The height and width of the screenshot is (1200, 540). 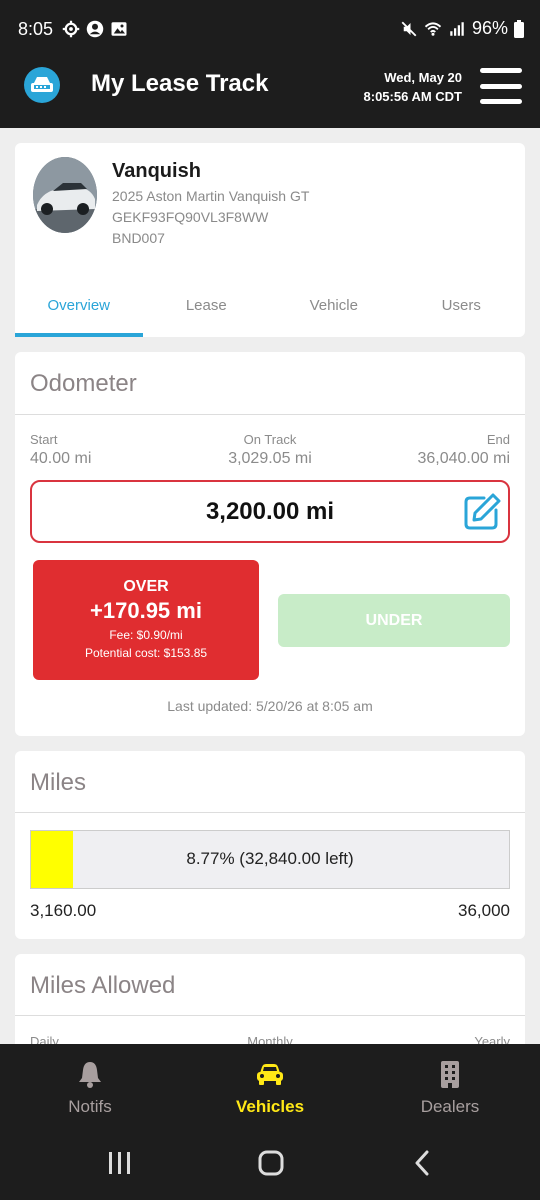 I want to click on header-datetime: Wed, May 20 8:05:56 AM CDT, so click(x=413, y=87).